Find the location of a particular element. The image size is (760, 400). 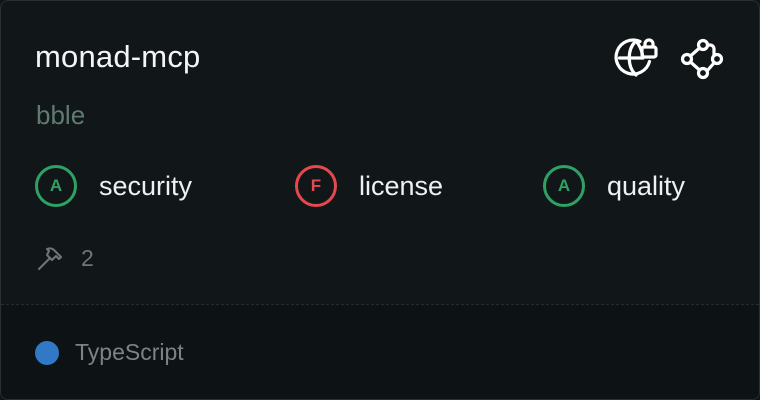

tools-count: 2 is located at coordinates (64, 258).